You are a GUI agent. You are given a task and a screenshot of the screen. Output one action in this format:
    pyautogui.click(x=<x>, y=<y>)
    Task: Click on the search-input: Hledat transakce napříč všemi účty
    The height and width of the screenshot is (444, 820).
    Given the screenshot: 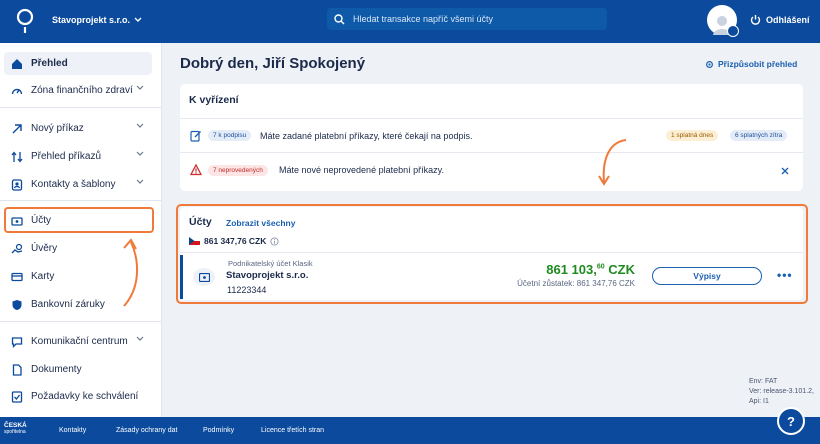 What is the action you would take?
    pyautogui.click(x=467, y=19)
    